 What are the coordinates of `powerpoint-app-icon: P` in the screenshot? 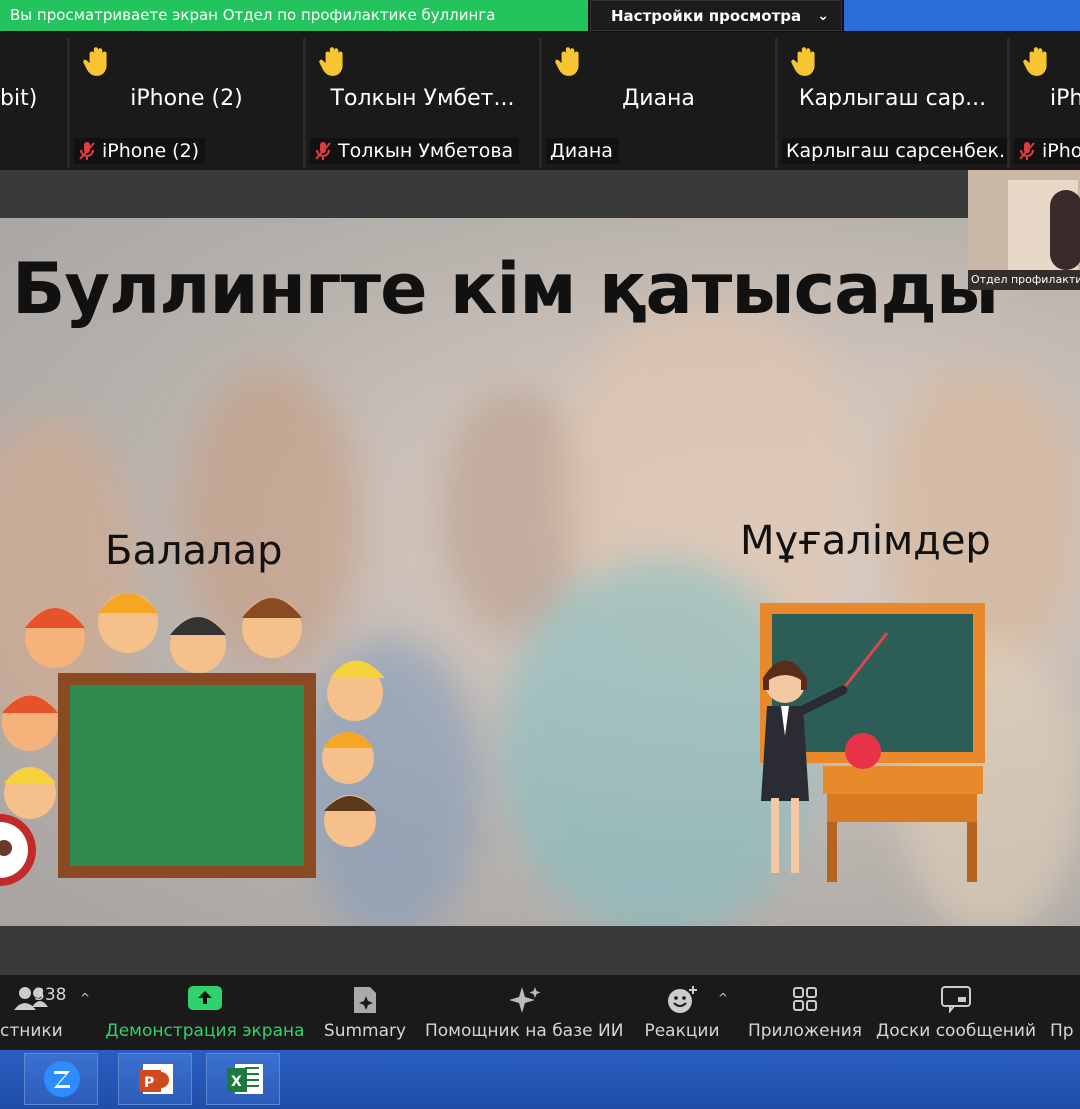 It's located at (156, 1079).